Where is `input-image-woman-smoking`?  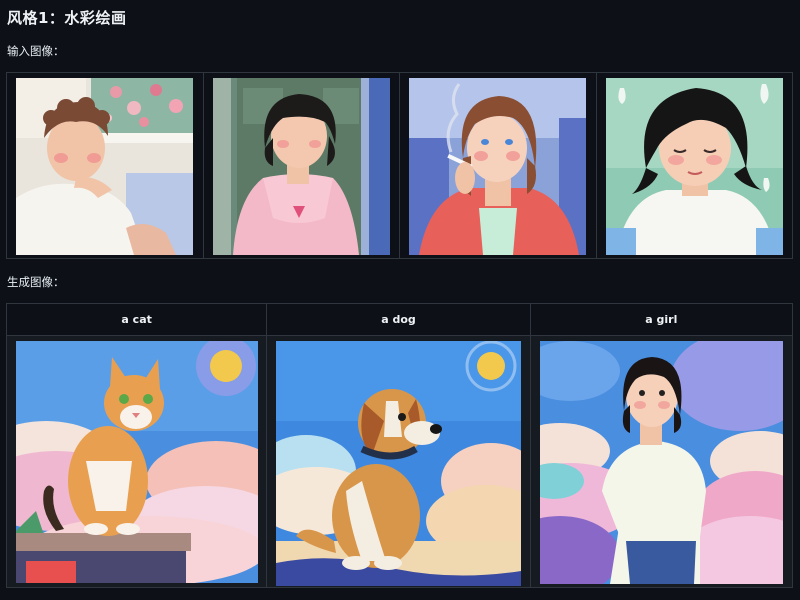
input-image-woman-smoking is located at coordinates (498, 166).